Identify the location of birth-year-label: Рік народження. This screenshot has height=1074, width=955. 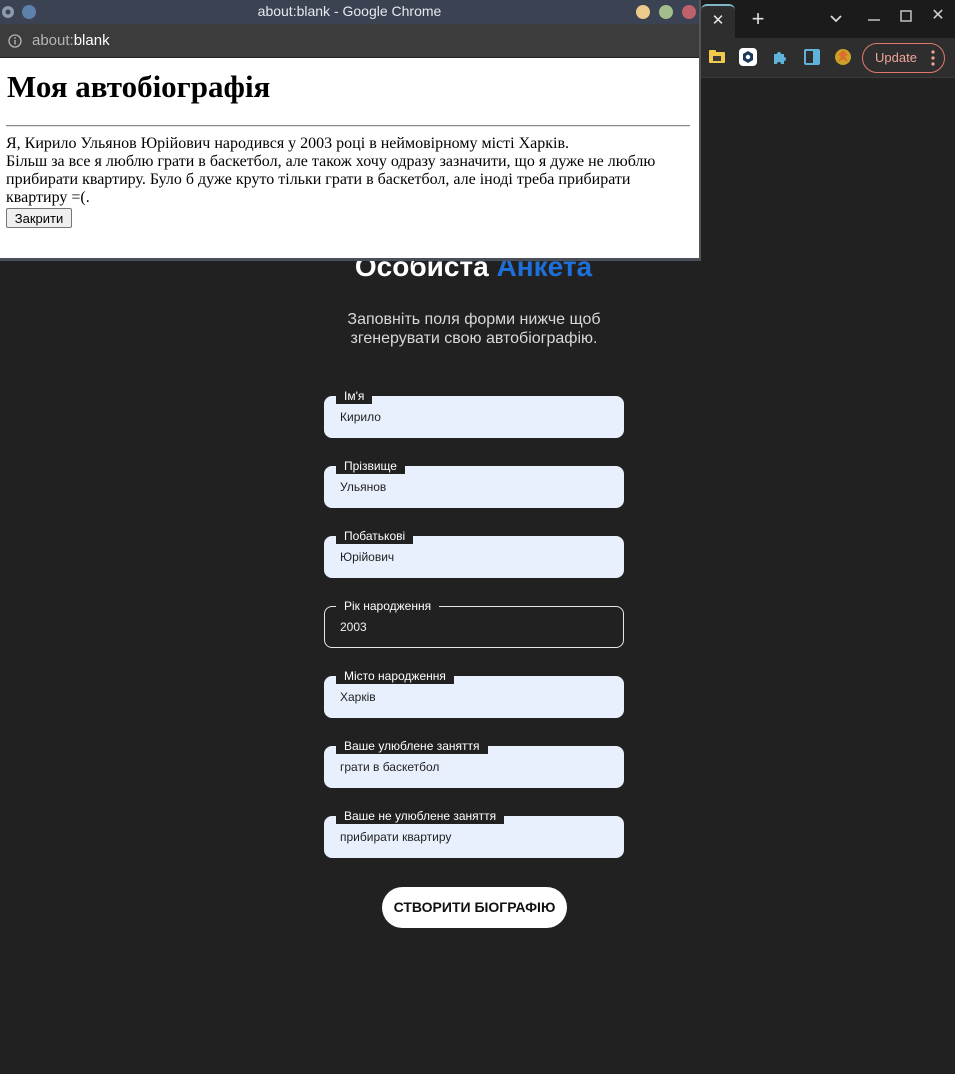
(388, 606).